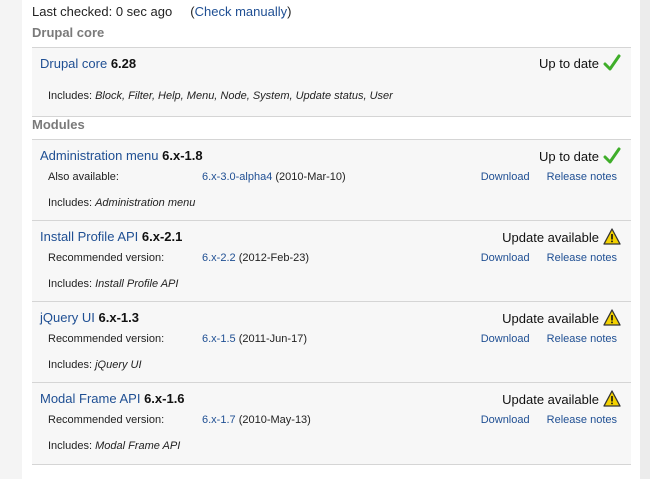 This screenshot has width=650, height=479. I want to click on project-link: Install Profile API, so click(89, 236).